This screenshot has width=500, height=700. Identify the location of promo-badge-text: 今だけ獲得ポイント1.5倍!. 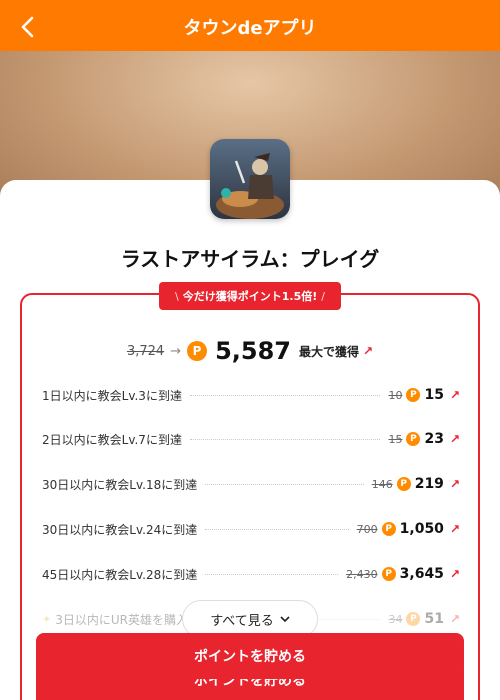
(250, 296).